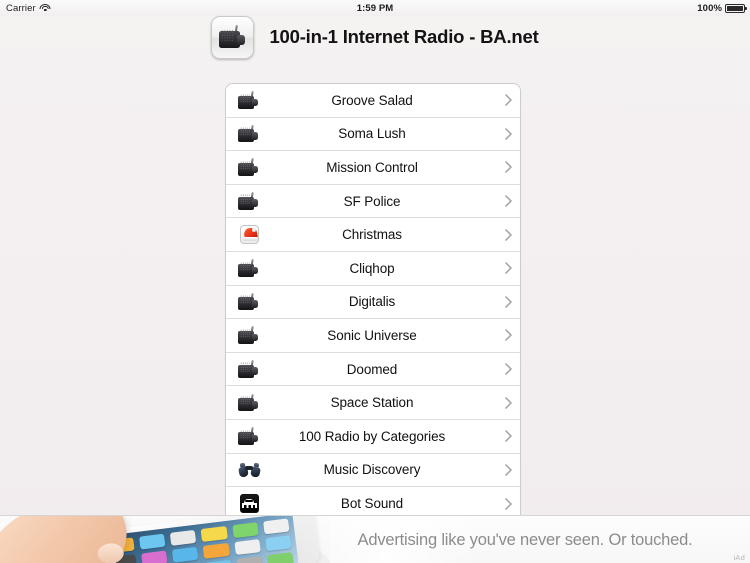  I want to click on list-item: Doomed, so click(373, 369).